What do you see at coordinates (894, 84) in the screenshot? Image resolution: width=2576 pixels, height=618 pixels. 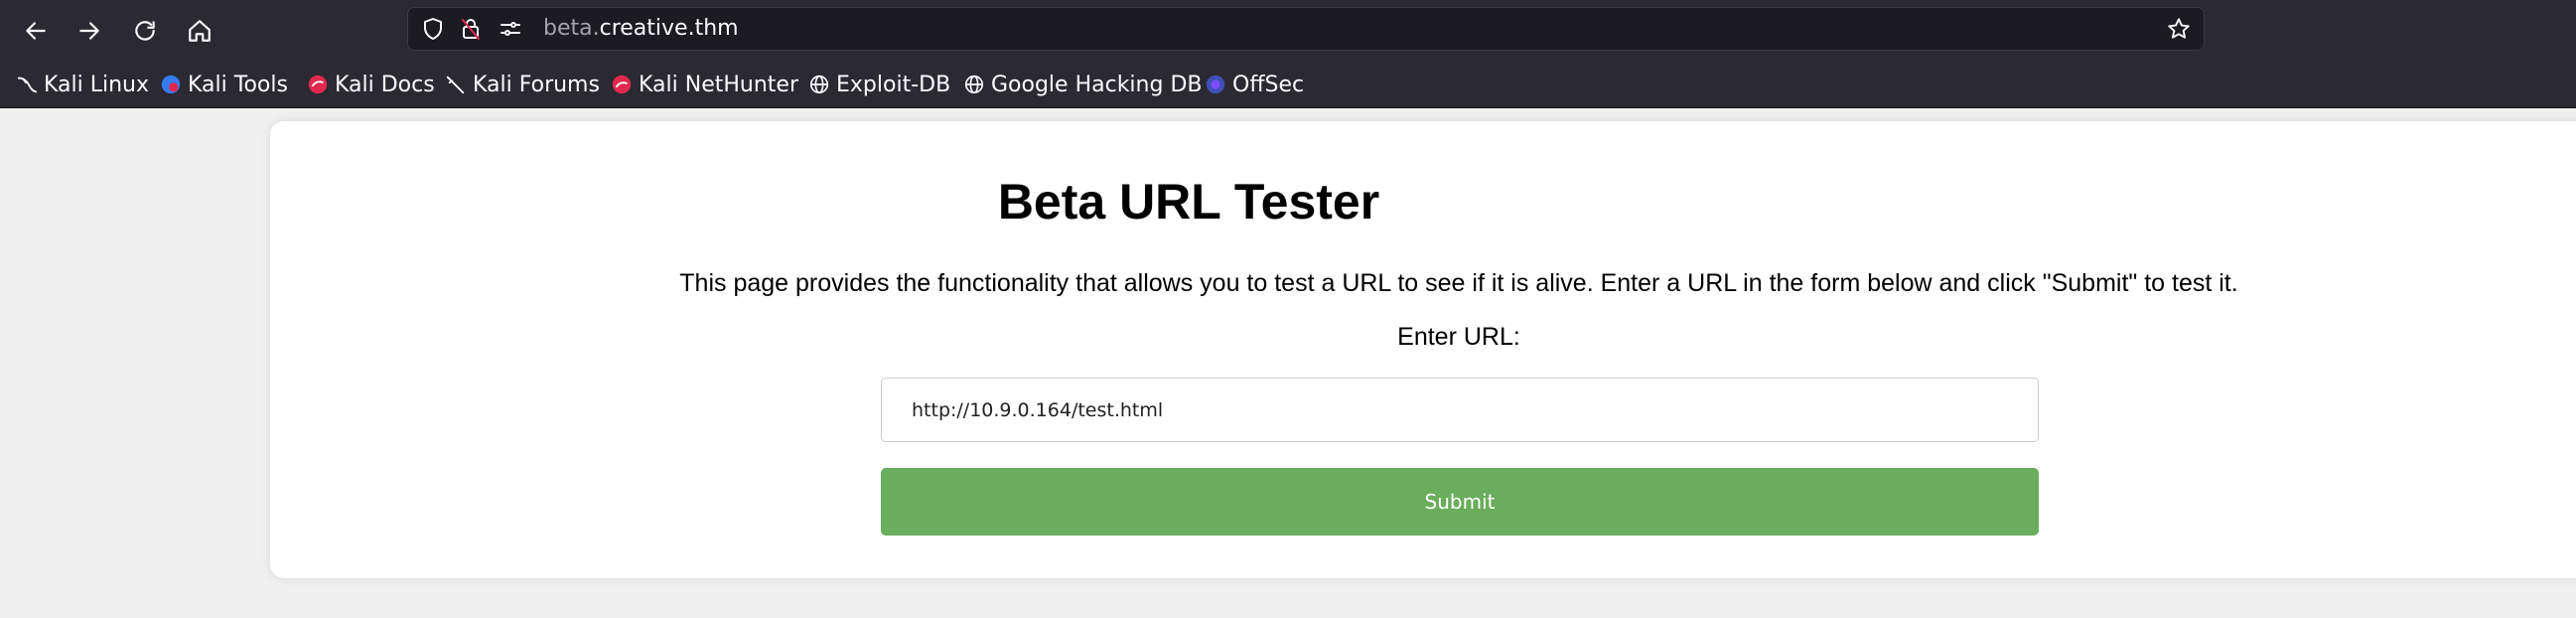 I see `bookmark-label: Exploit-DB` at bounding box center [894, 84].